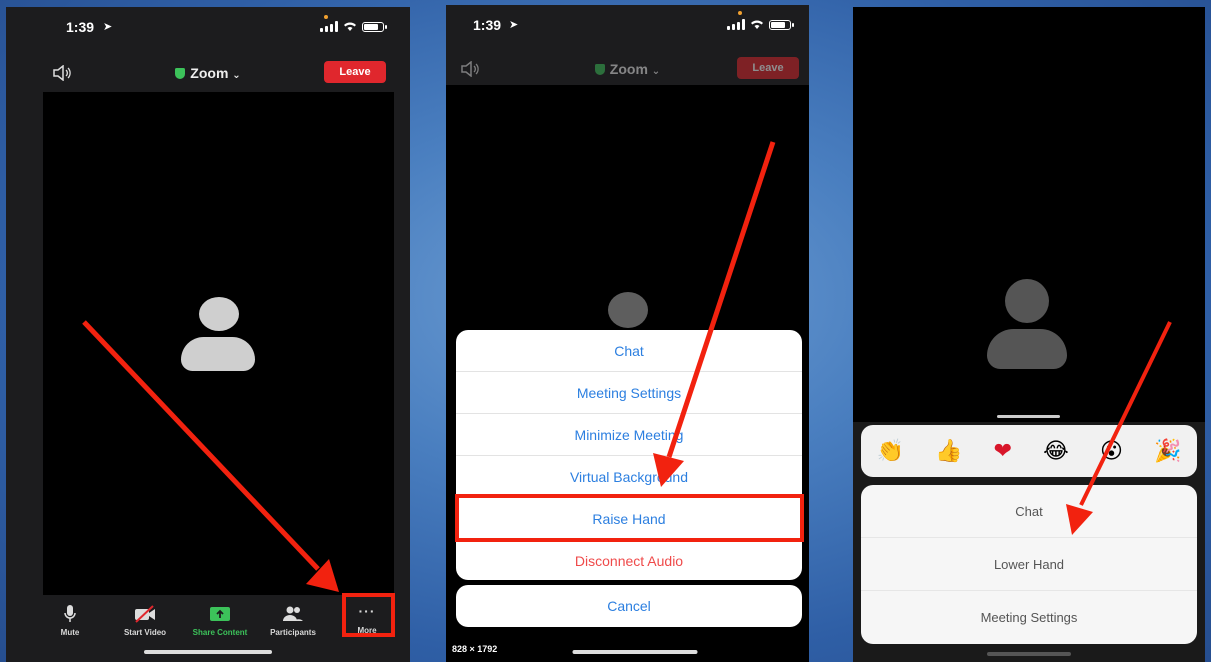  I want to click on menu-item-disconnect-audio: Disconnect Audio, so click(629, 560).